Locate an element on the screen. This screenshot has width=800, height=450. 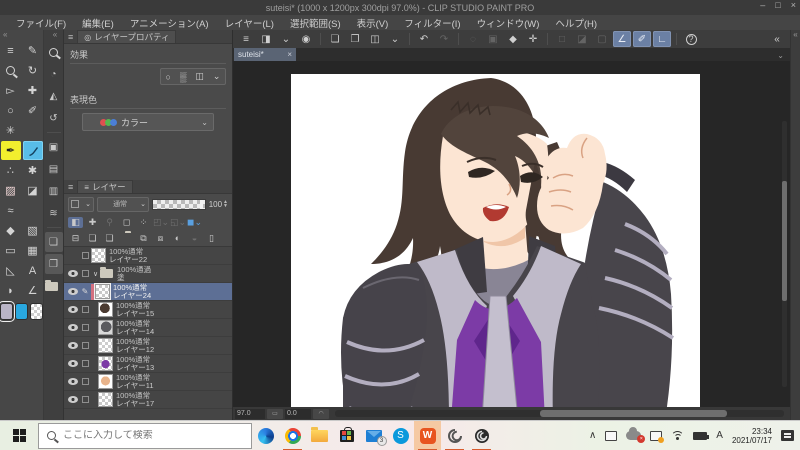
horizontal-scrollbar is located at coordinates (559, 413).